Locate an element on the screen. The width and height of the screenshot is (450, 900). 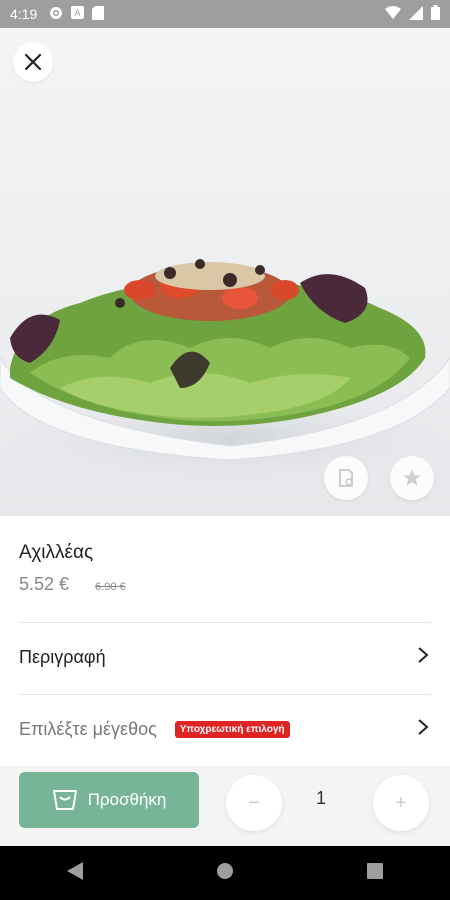
home-icon is located at coordinates (225, 873).